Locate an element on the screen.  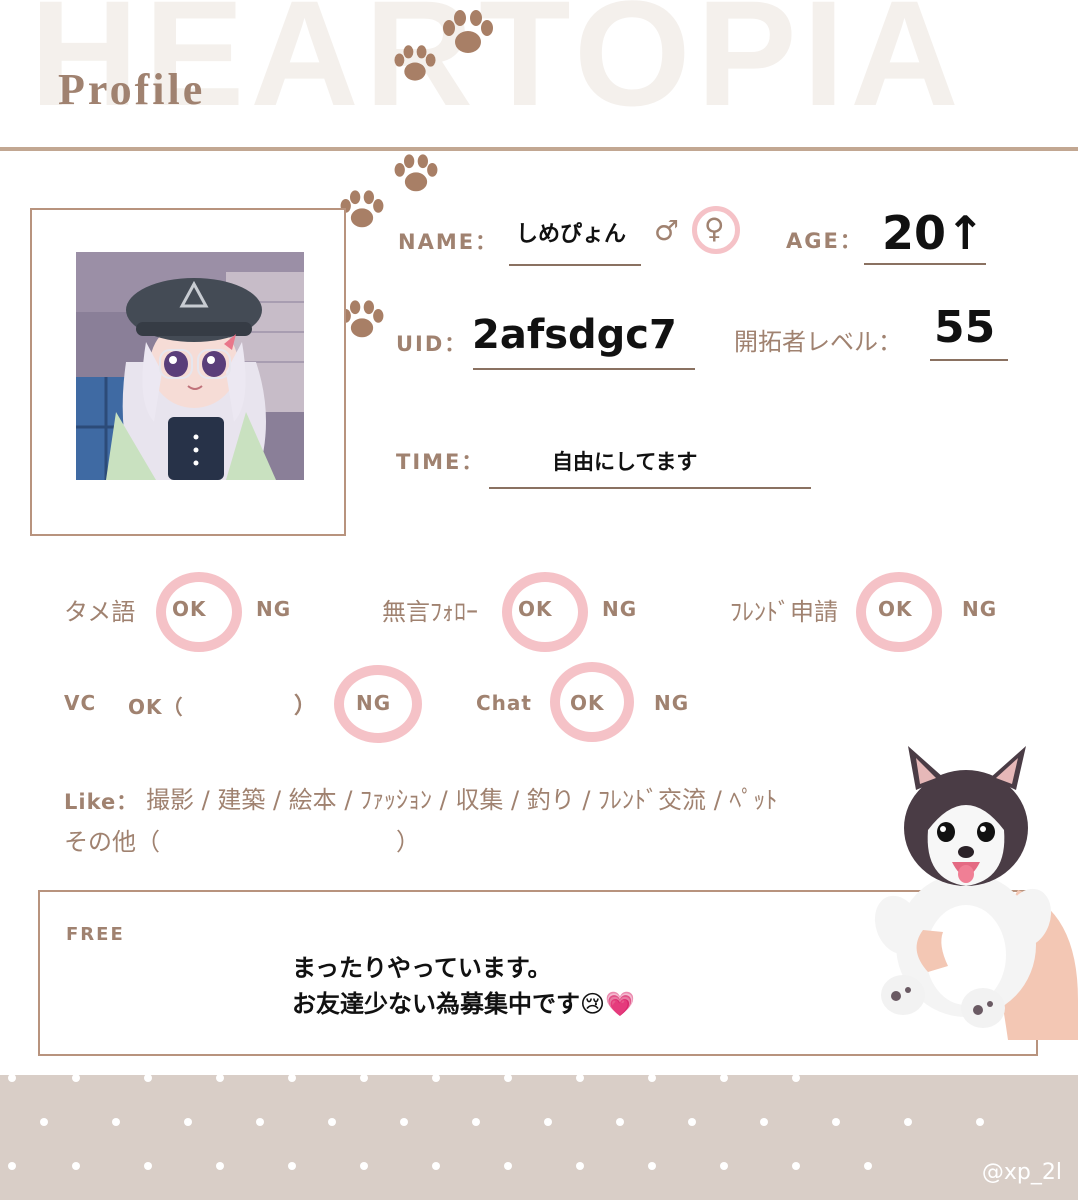
tame-label: タメ語 is located at coordinates (100, 612).